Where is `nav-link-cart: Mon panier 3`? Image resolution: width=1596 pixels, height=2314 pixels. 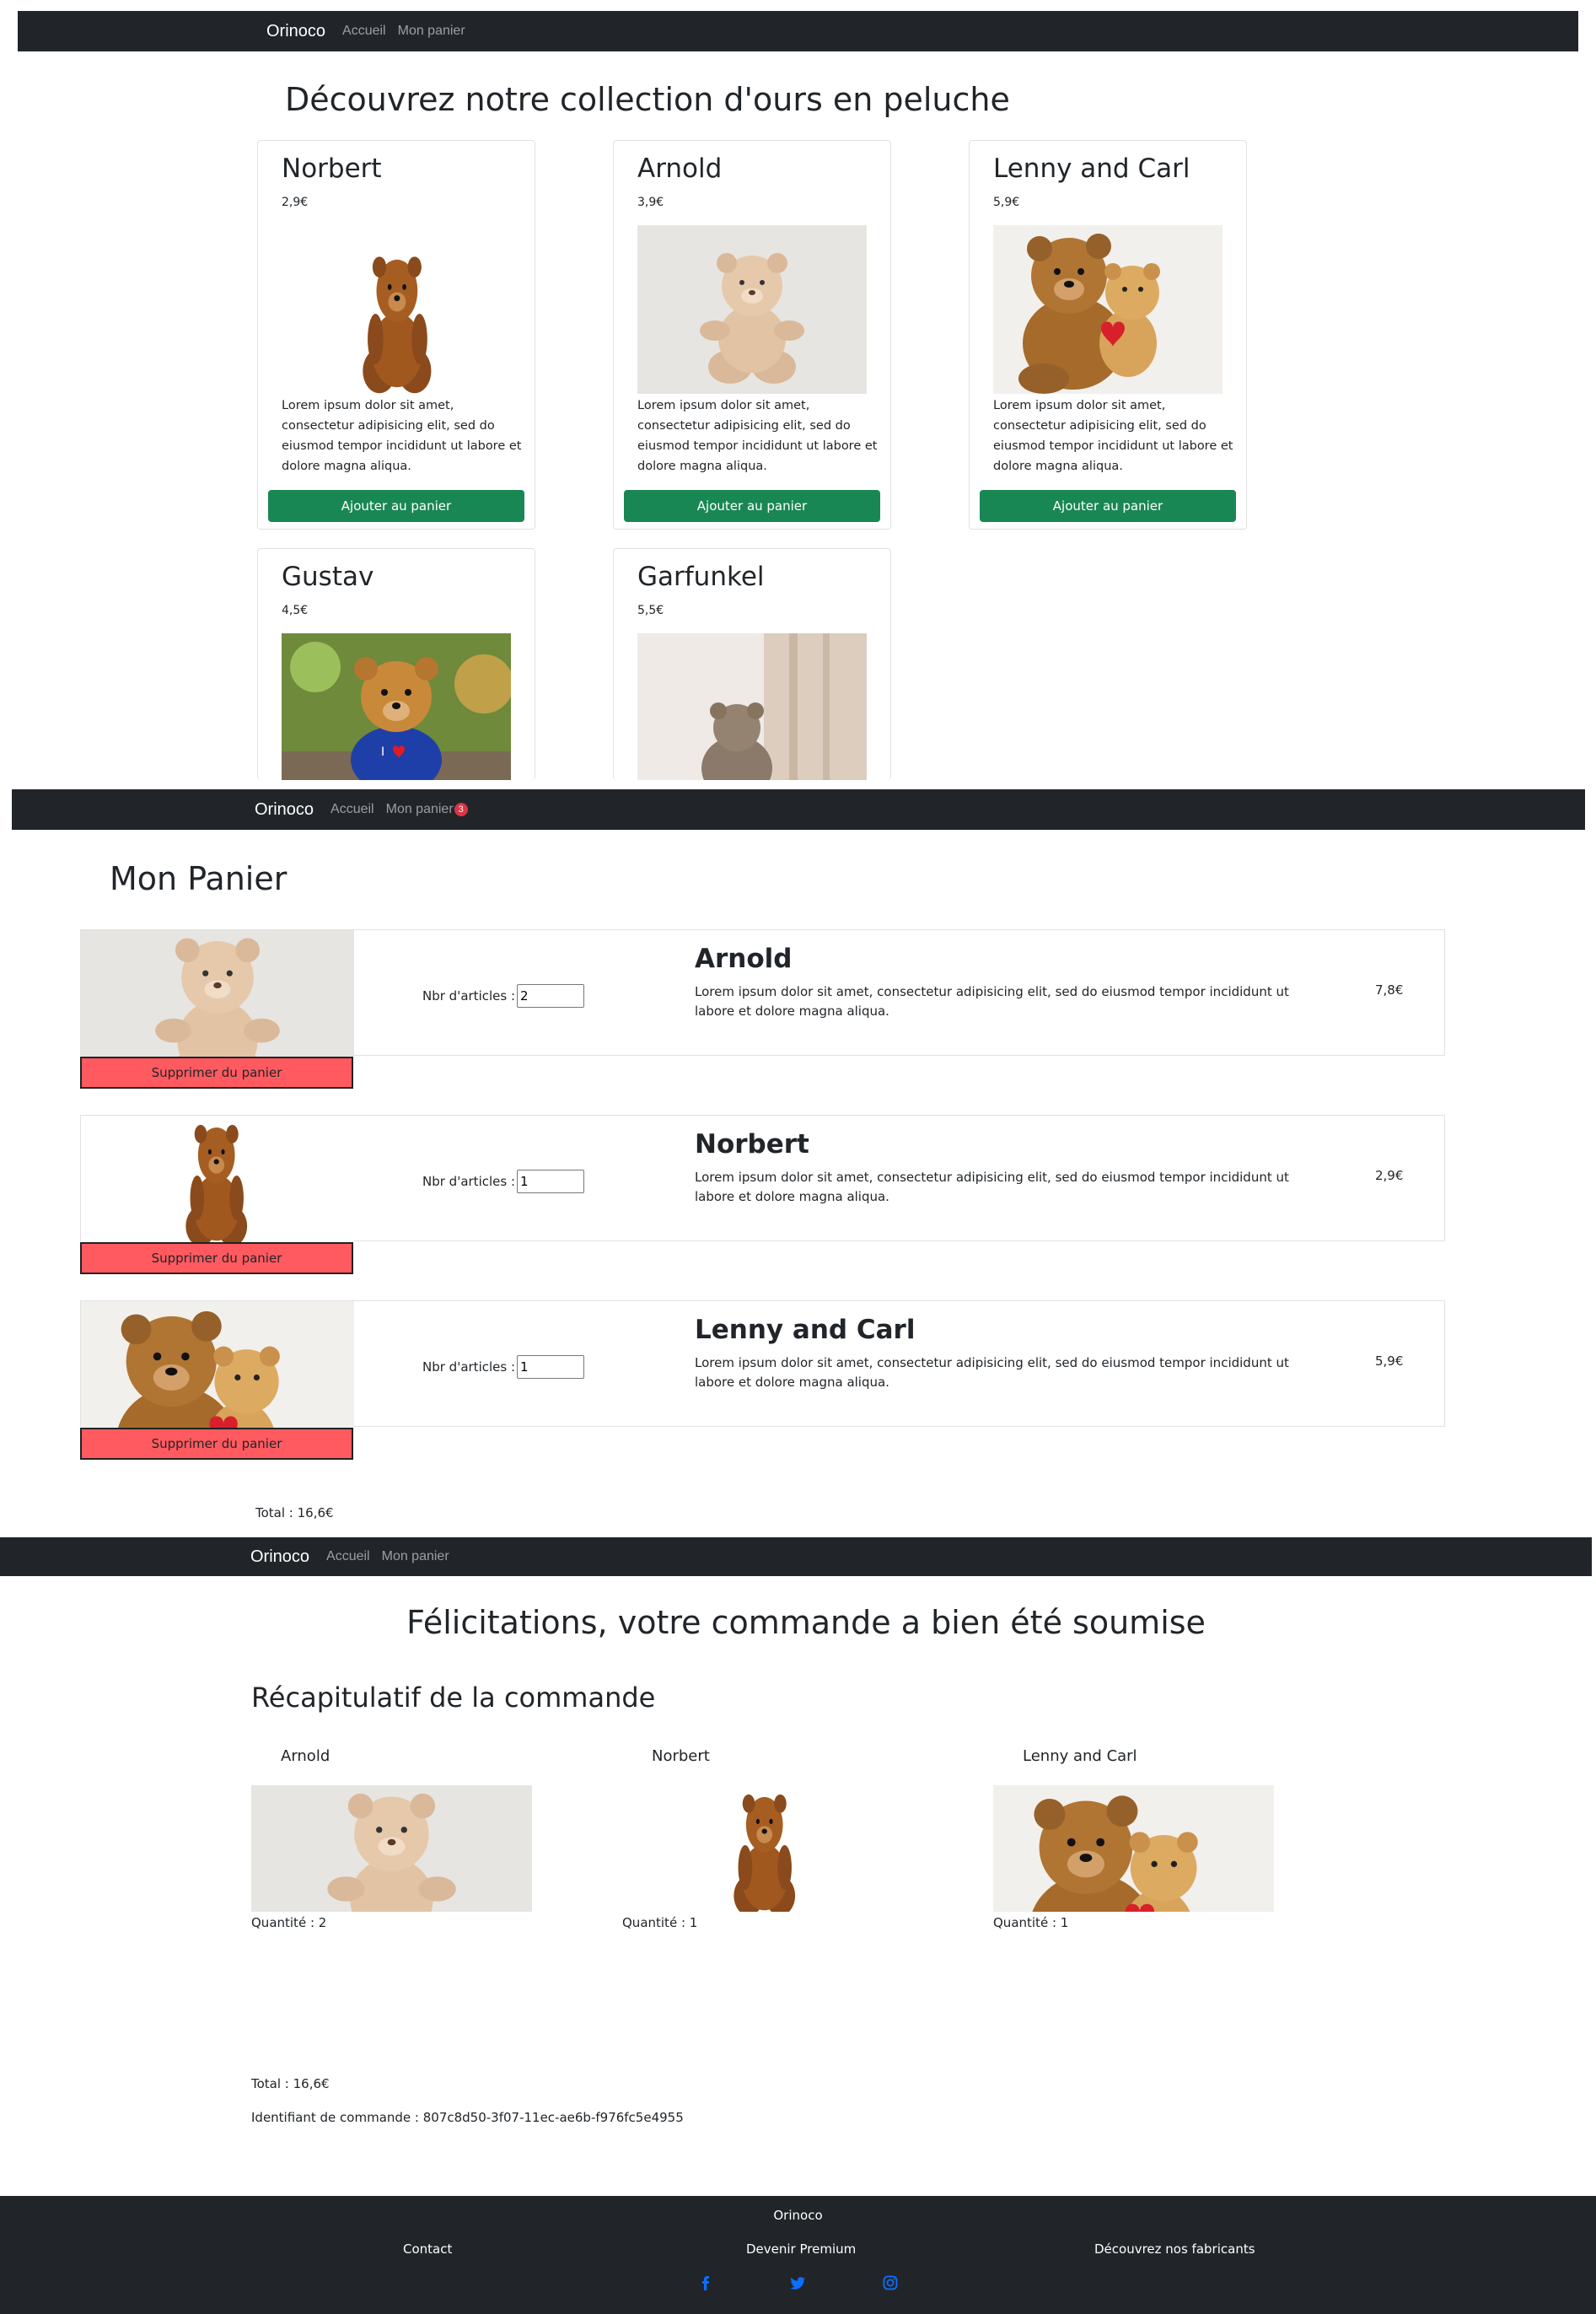
nav-link-cart: Mon panier 3 is located at coordinates (427, 809).